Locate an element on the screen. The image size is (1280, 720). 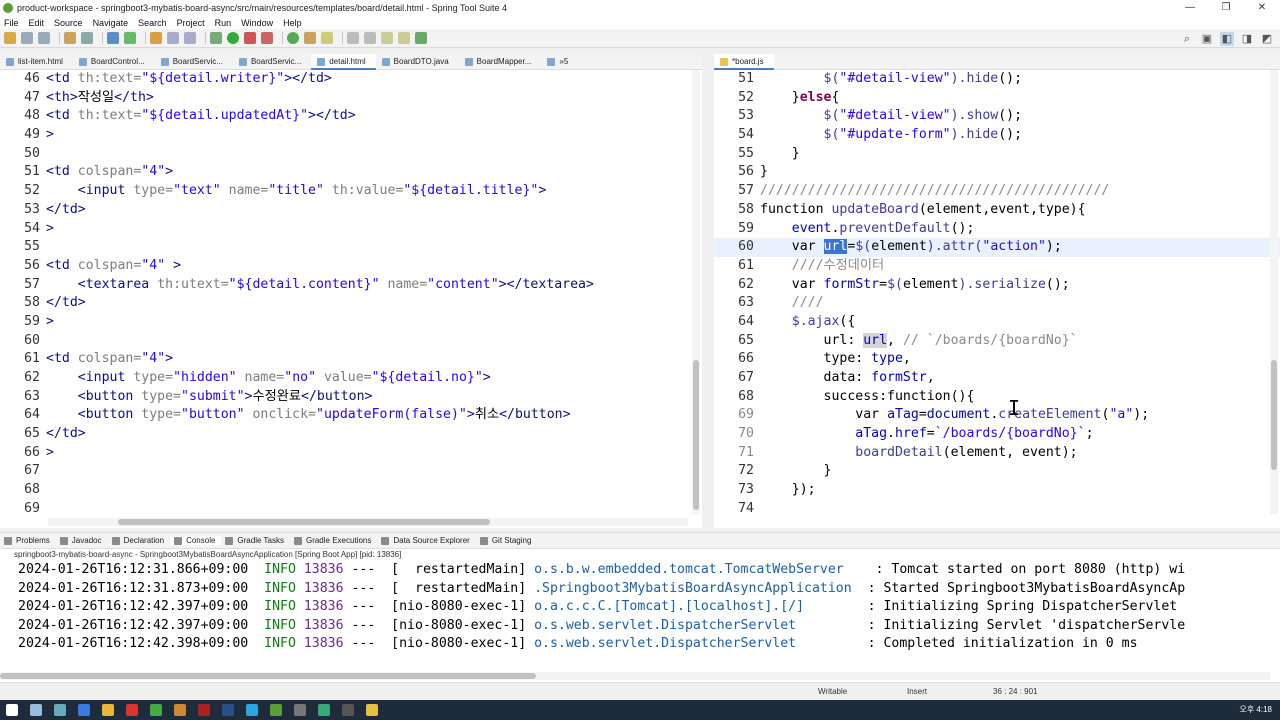
menu-source: Source is located at coordinates (68, 23).